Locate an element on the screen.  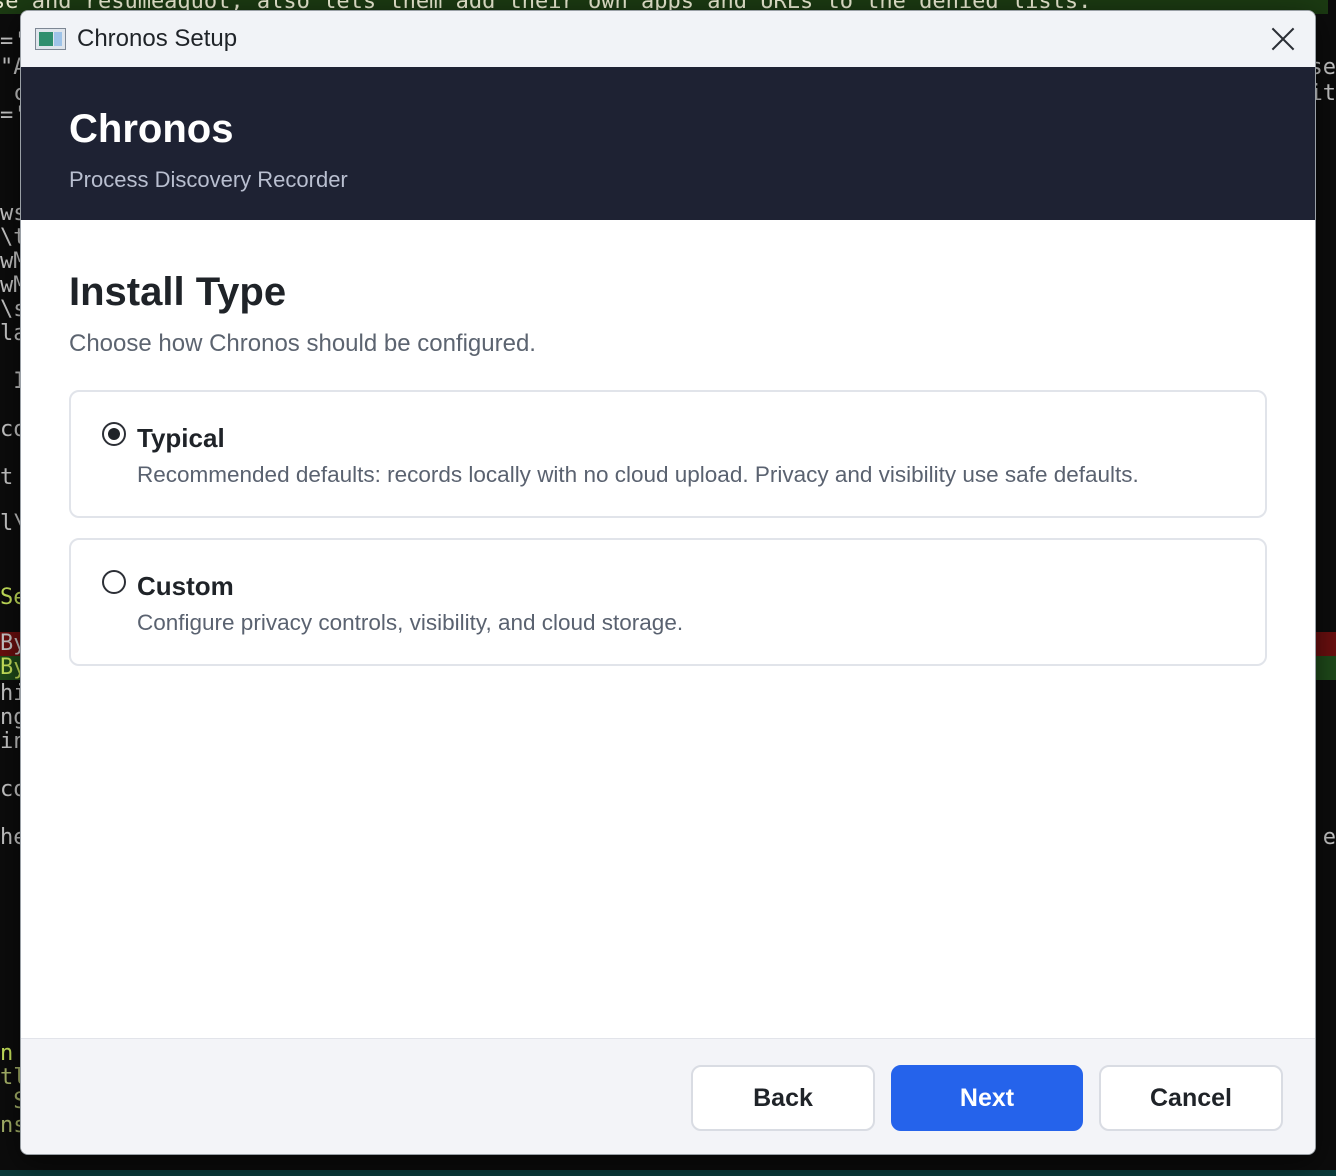
header-banner: Chronos Process Discovery Recorder is located at coordinates (668, 143).